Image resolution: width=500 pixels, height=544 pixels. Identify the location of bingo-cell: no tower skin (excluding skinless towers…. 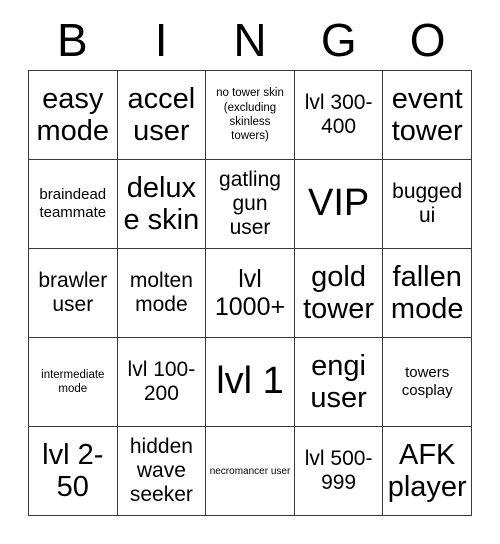
(250, 115).